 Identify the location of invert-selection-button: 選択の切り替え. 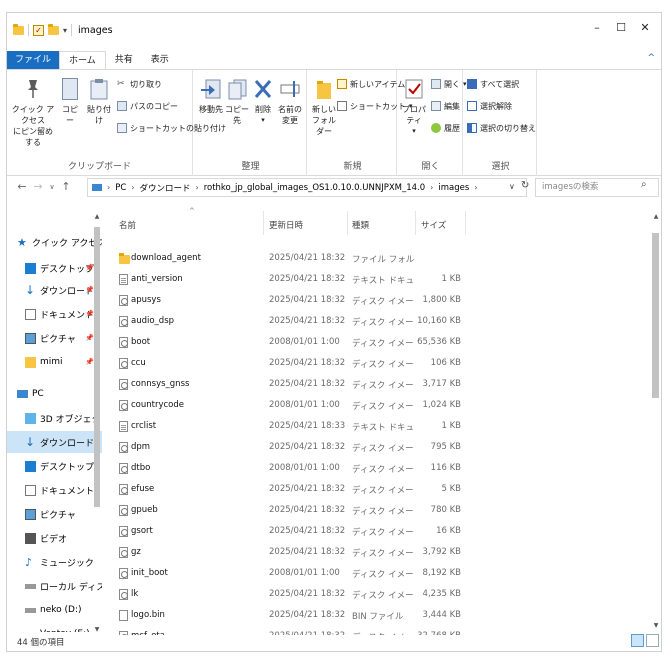
(501, 128).